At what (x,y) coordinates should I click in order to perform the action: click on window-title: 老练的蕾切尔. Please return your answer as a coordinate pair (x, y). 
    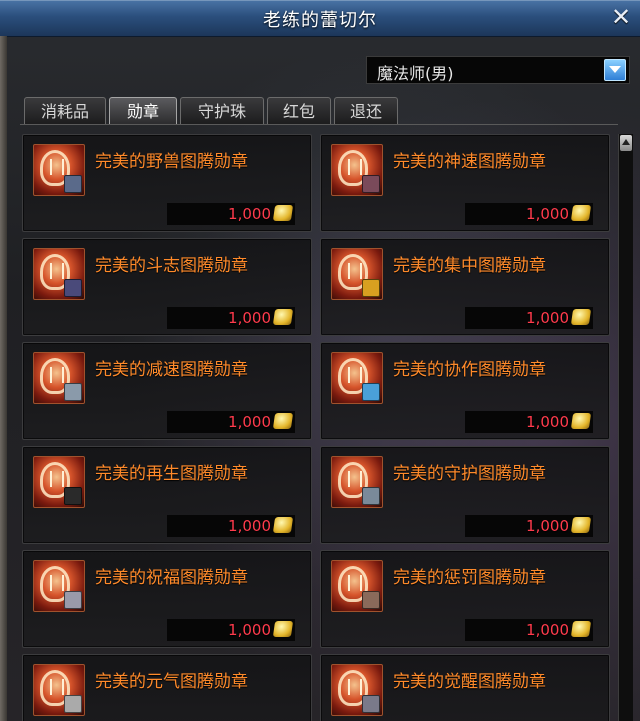
    Looking at the image, I should click on (320, 20).